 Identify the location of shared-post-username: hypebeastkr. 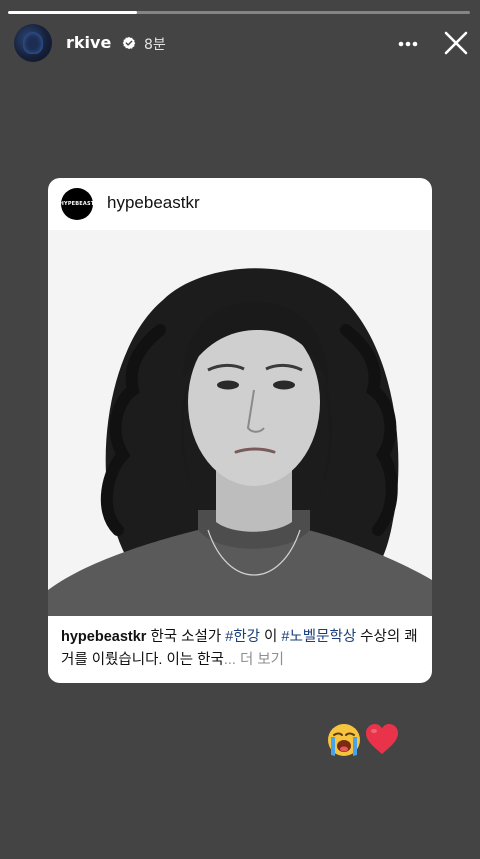
(153, 203).